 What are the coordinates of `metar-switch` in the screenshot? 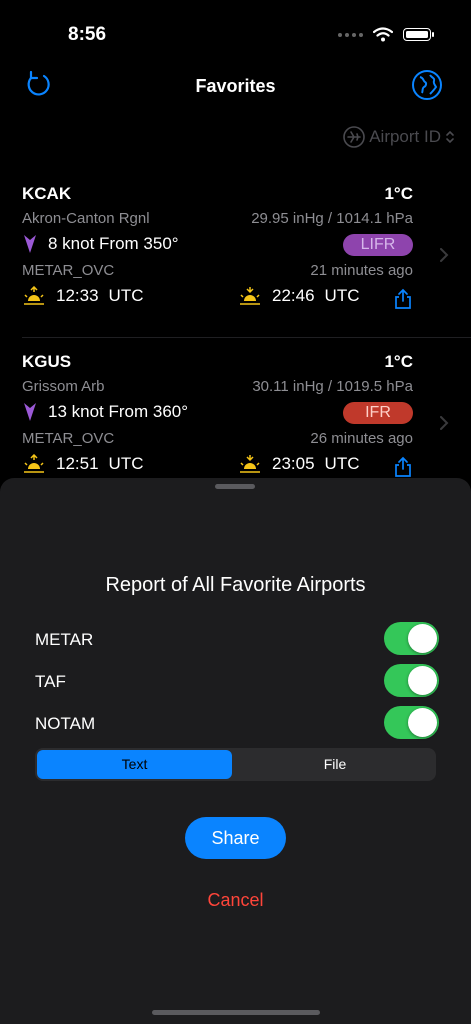 It's located at (411, 638).